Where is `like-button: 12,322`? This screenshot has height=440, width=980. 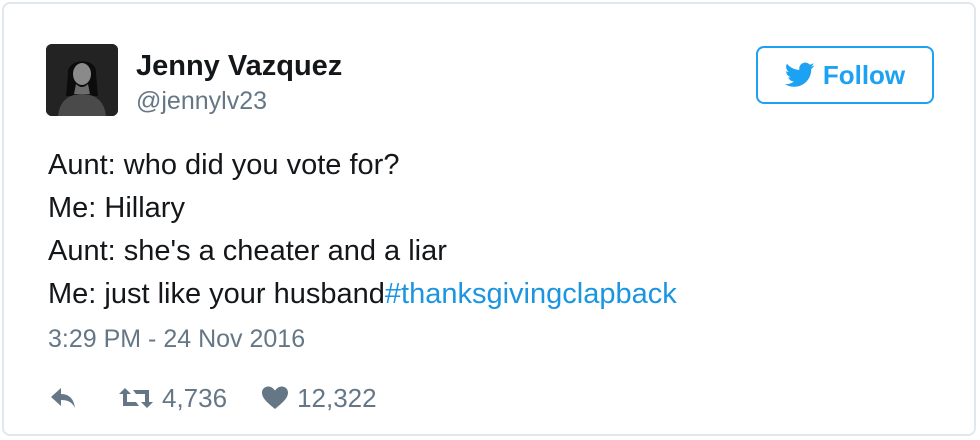
like-button: 12,322 is located at coordinates (319, 398).